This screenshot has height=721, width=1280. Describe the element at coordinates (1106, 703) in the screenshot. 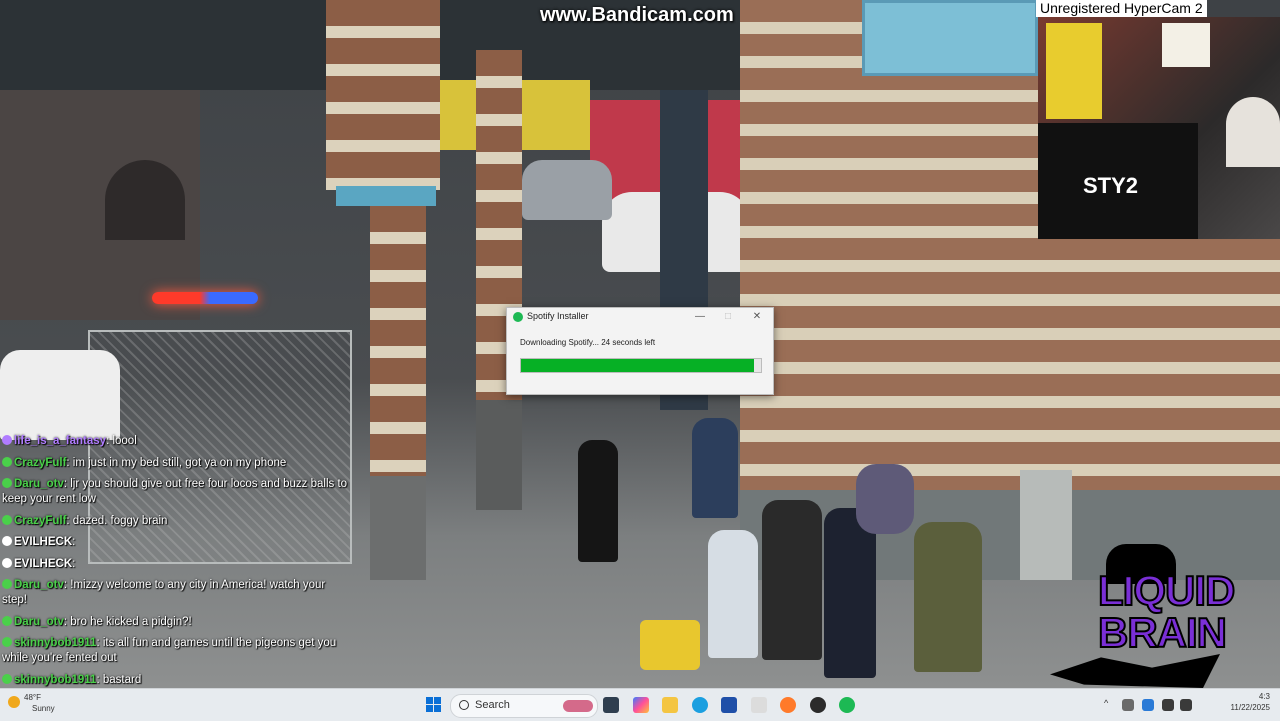

I see `tray-overflow-chevron-icon: ^` at that location.